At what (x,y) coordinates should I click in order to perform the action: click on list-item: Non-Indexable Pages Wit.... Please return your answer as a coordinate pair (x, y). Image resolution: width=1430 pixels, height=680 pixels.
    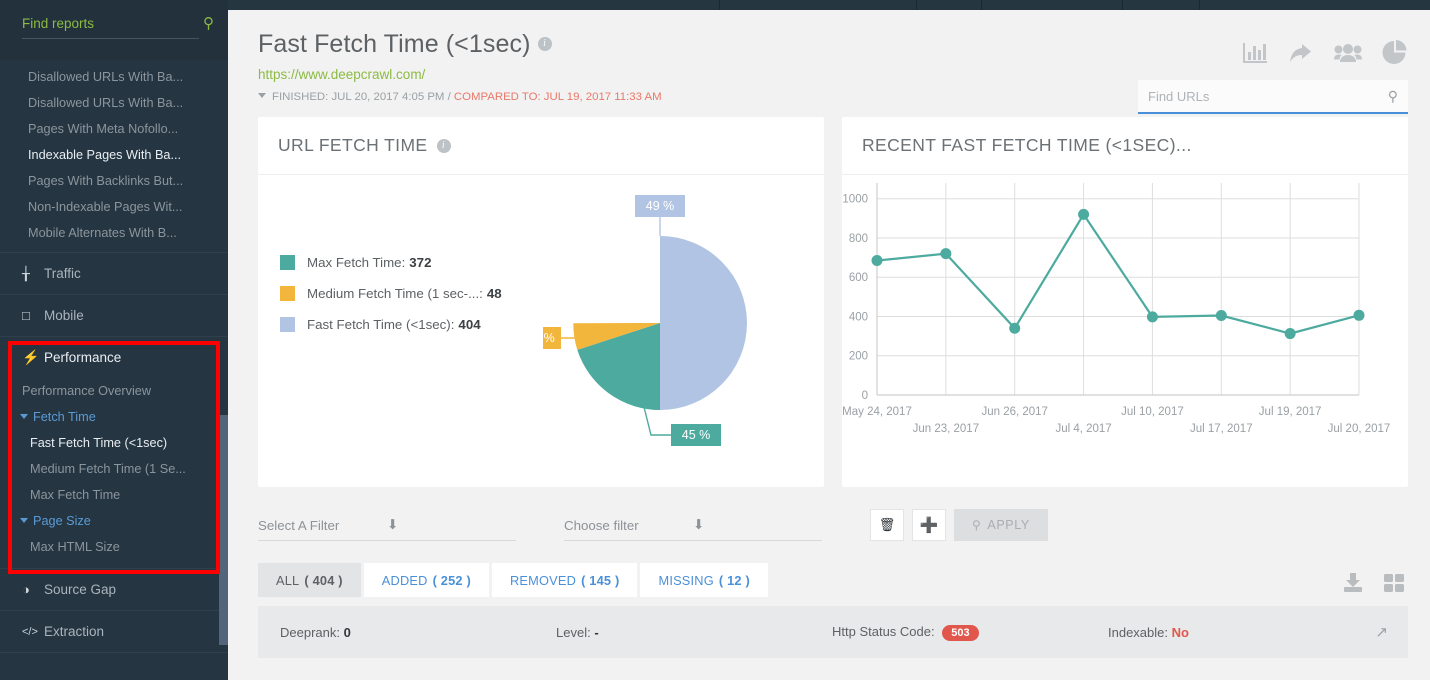
    Looking at the image, I should click on (114, 207).